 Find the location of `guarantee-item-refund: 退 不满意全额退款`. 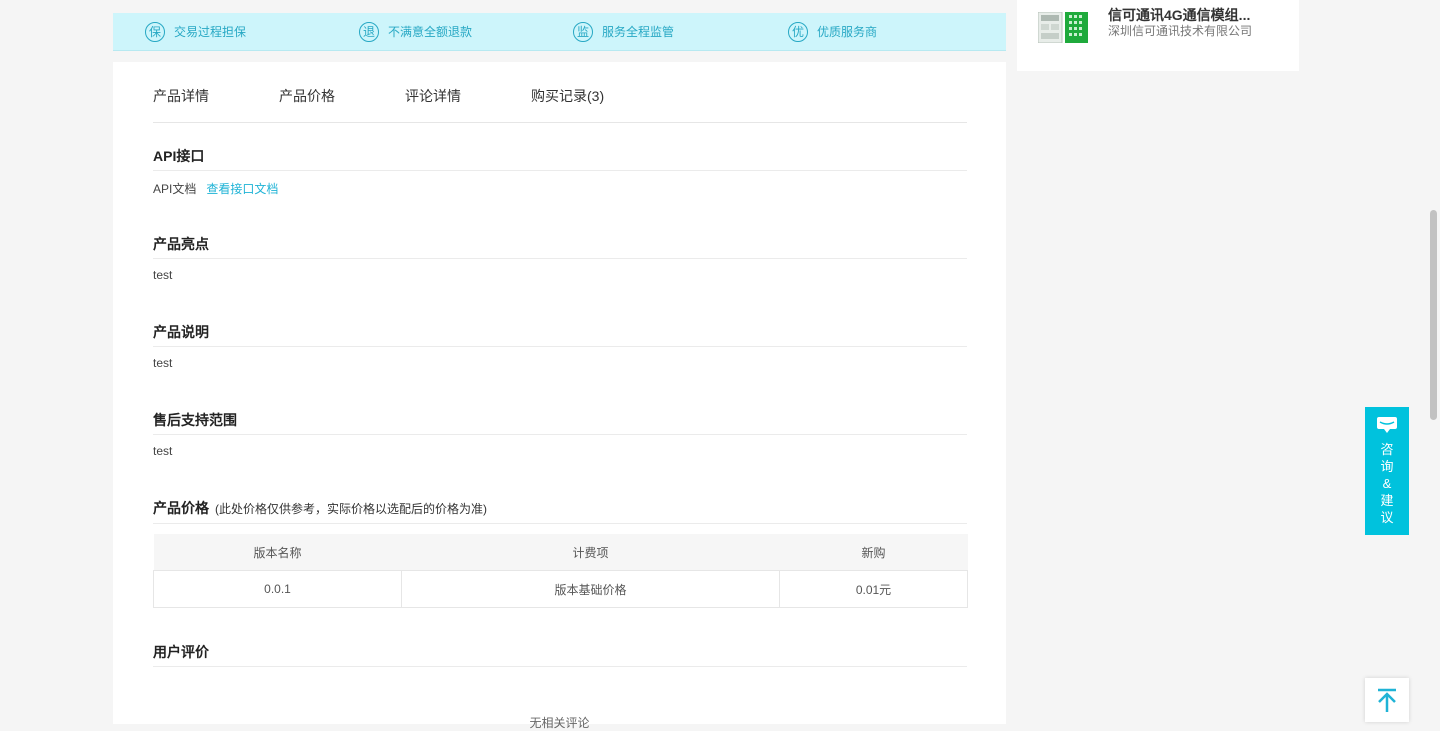

guarantee-item-refund: 退 不满意全额退款 is located at coordinates (415, 31).